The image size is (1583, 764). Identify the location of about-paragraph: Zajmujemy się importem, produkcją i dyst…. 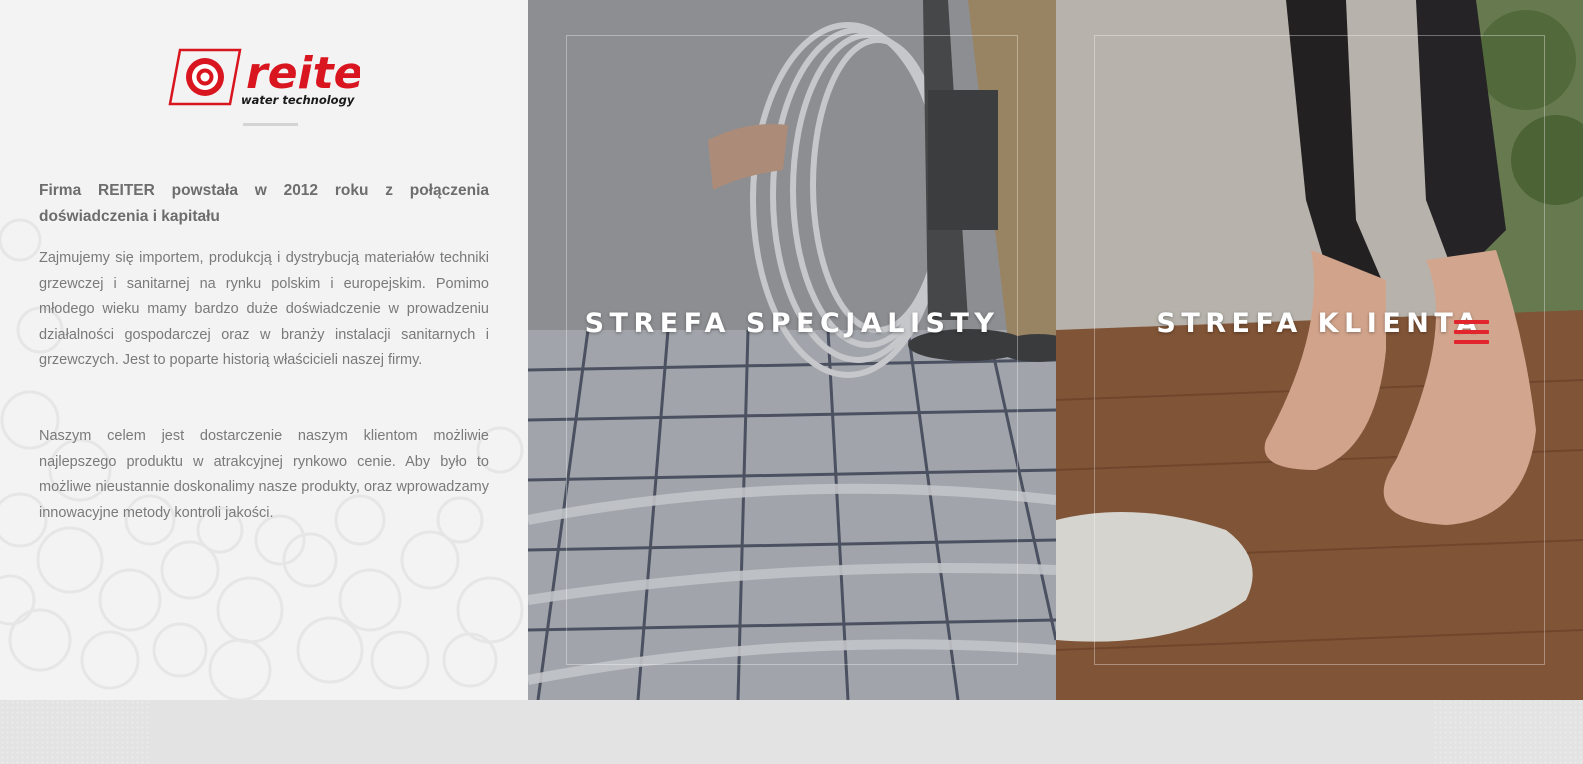
(264, 309).